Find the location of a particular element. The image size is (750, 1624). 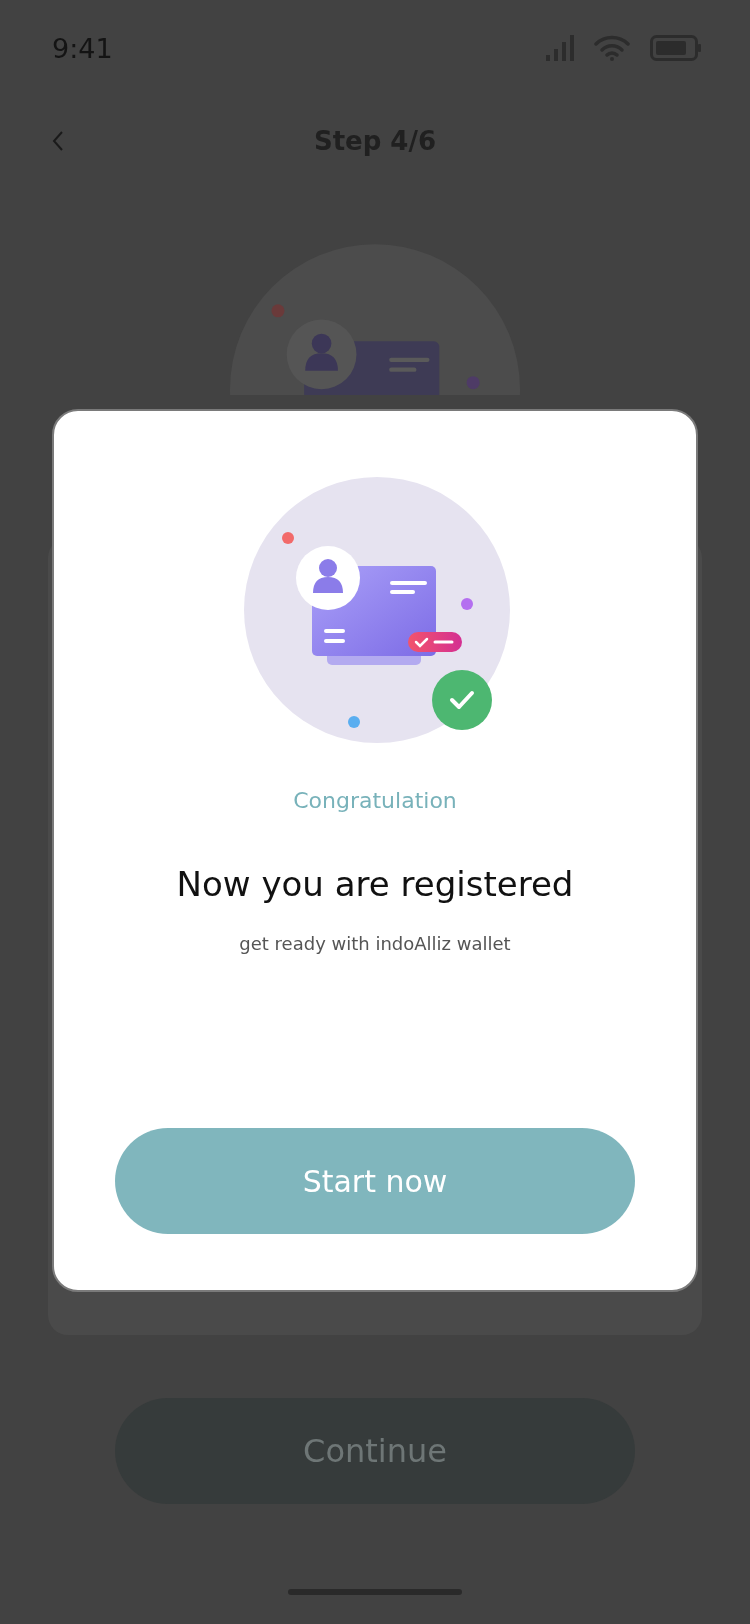

start-button: Start now is located at coordinates (375, 1181).